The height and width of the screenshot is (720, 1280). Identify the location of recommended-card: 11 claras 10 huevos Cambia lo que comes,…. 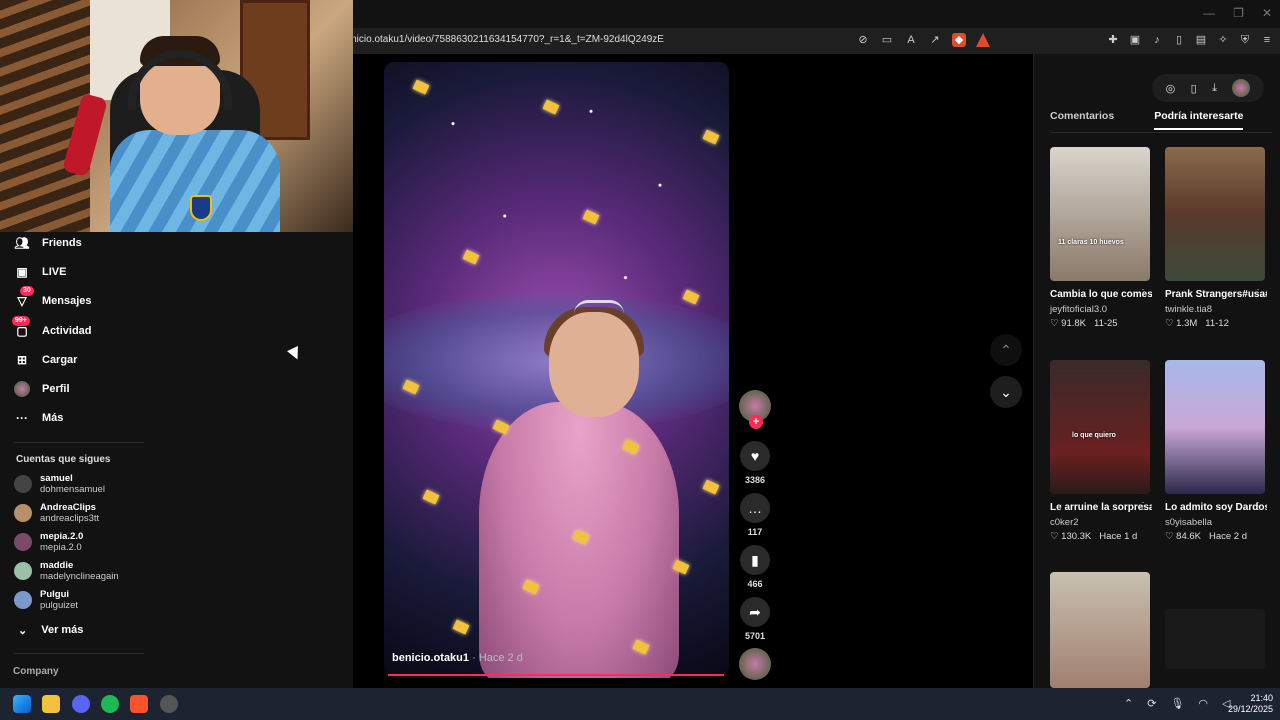
(1101, 238).